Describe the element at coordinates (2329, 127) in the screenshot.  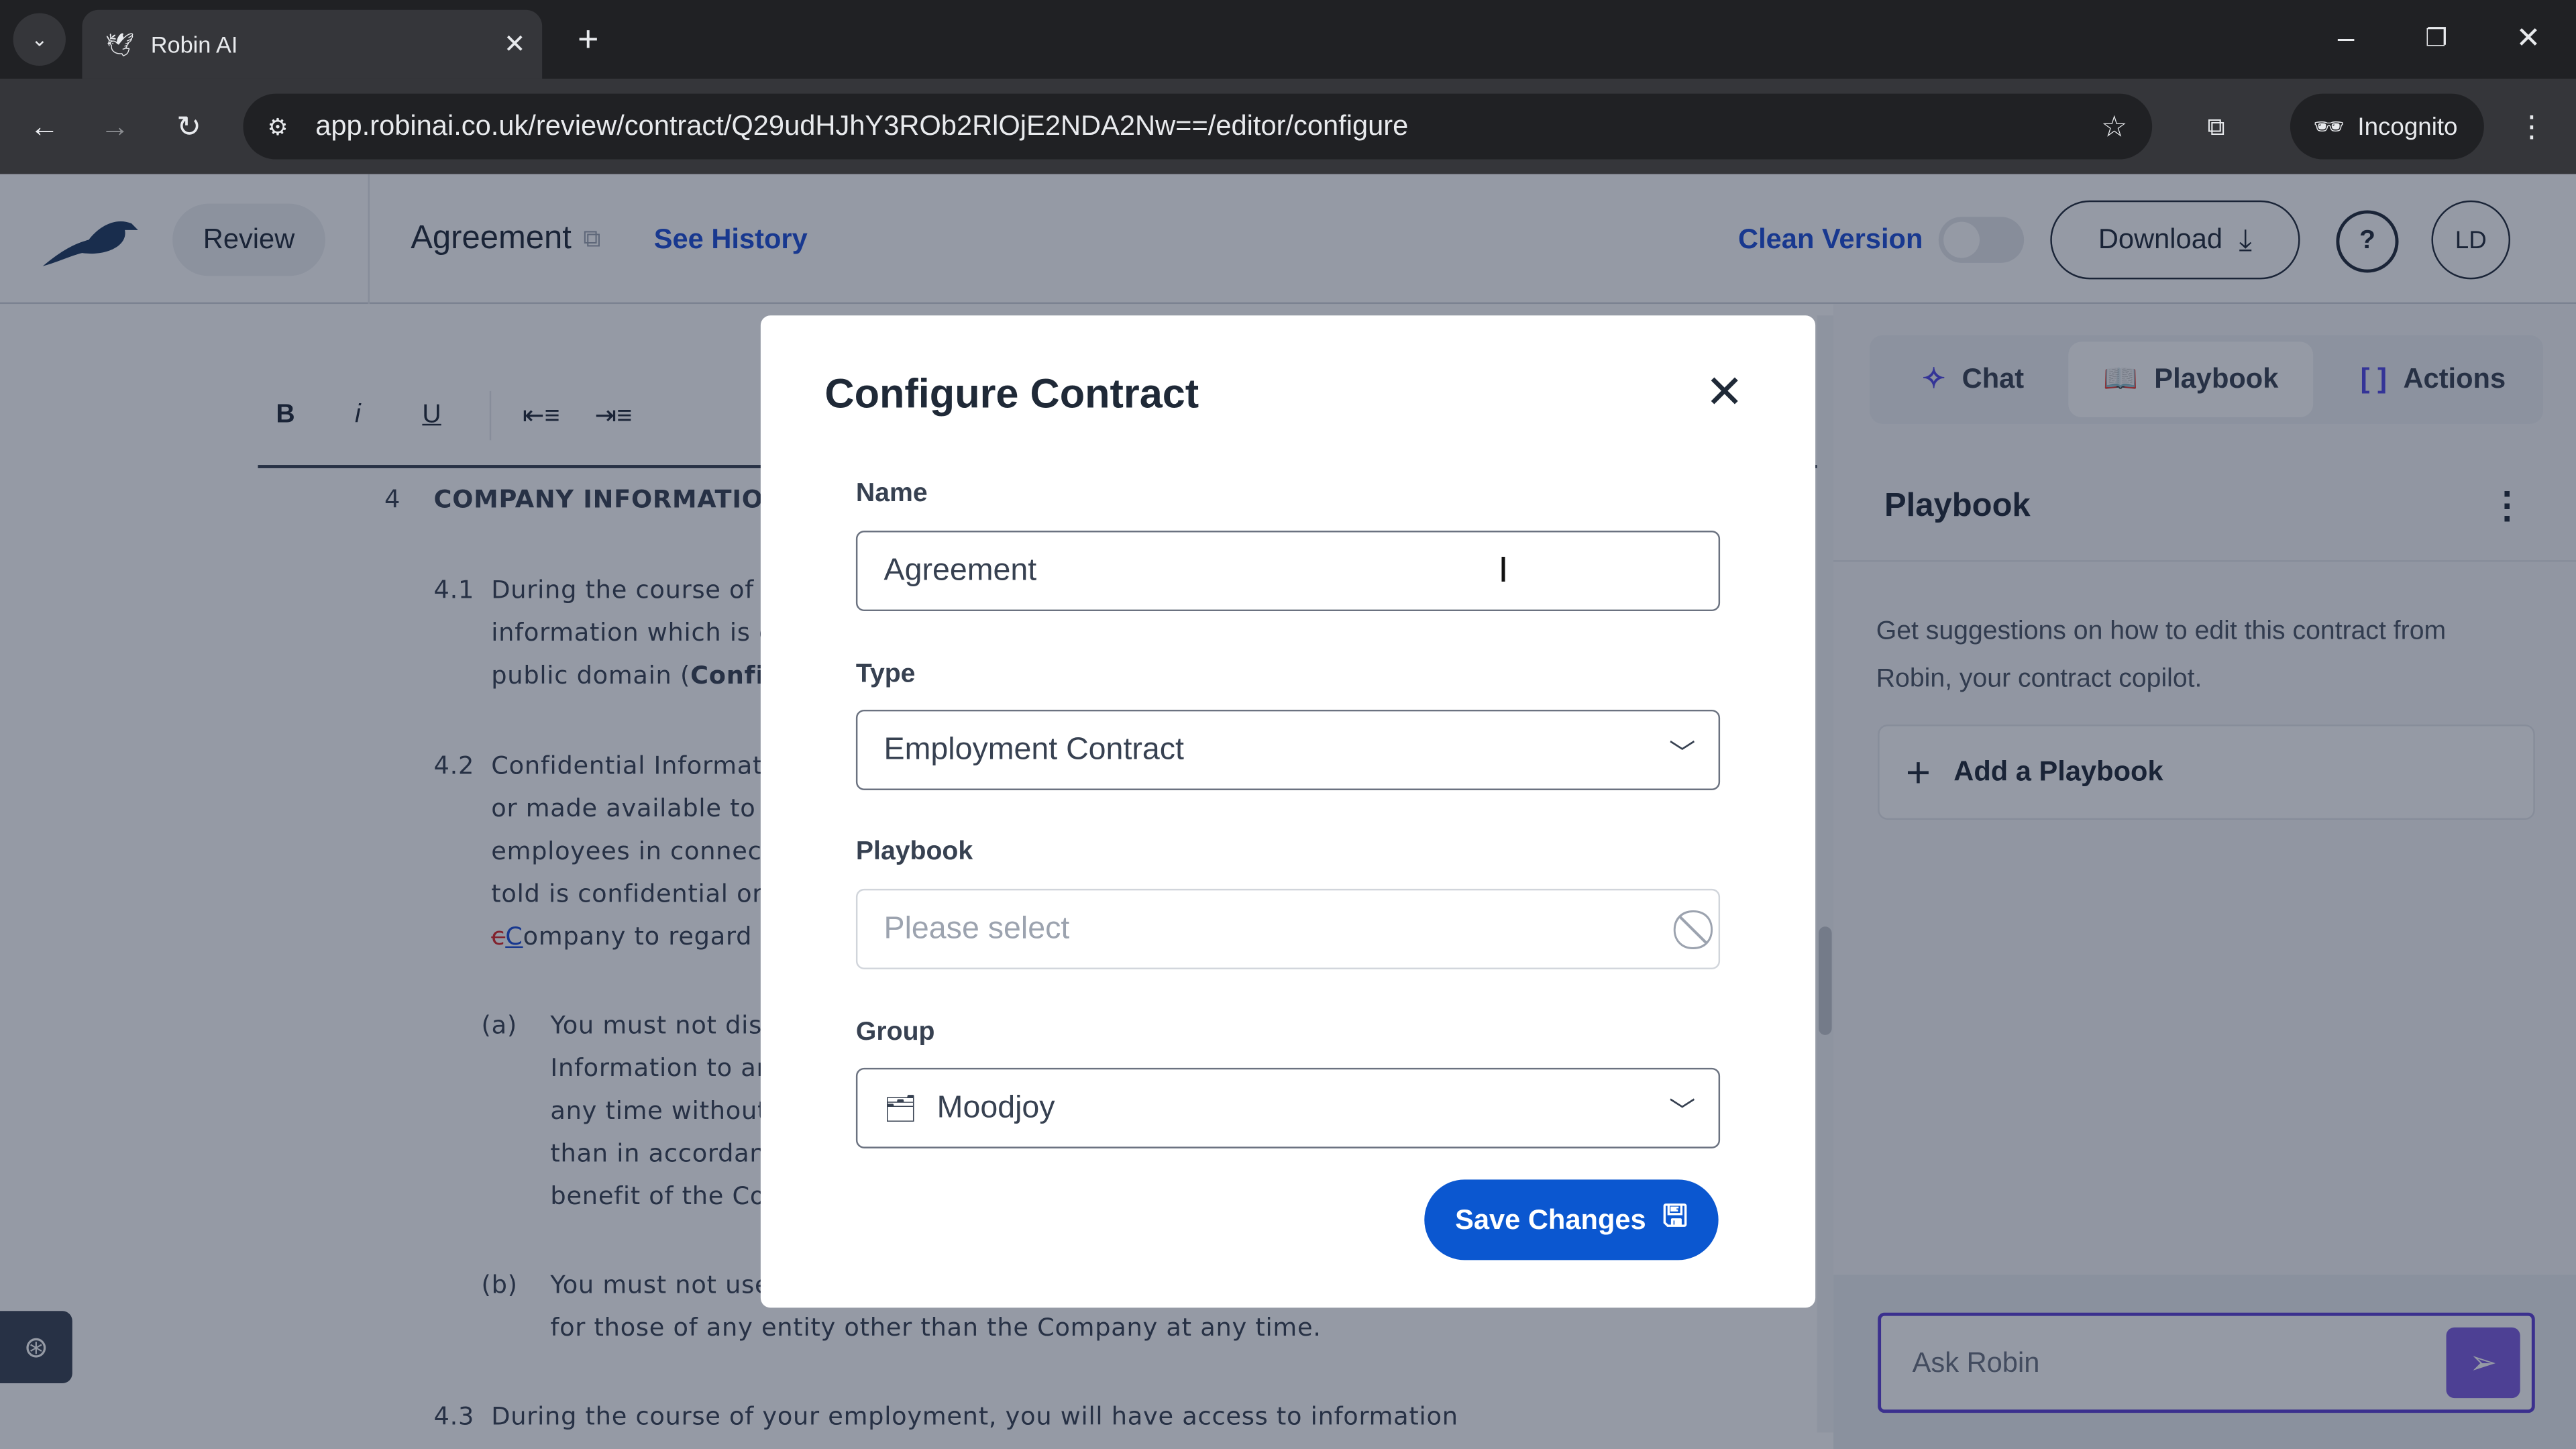
I see `incognito-icon: 🕶` at that location.